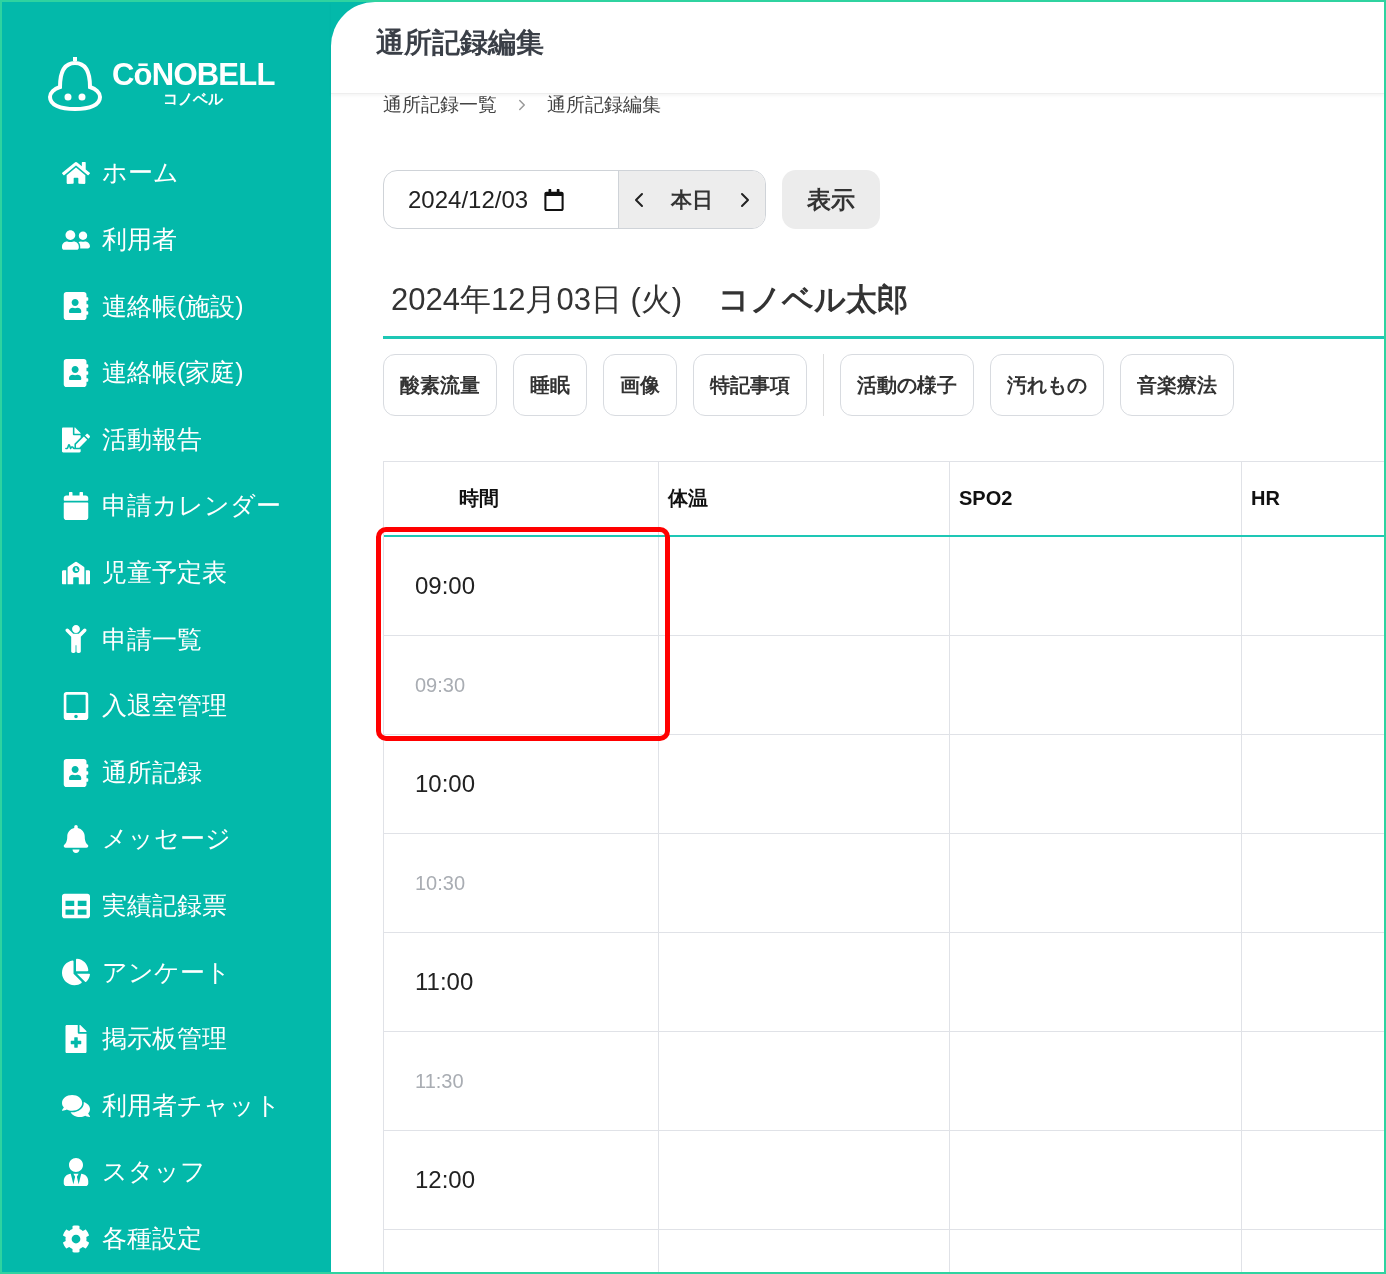  What do you see at coordinates (521, 684) in the screenshot?
I see `time-cell: 09:30` at bounding box center [521, 684].